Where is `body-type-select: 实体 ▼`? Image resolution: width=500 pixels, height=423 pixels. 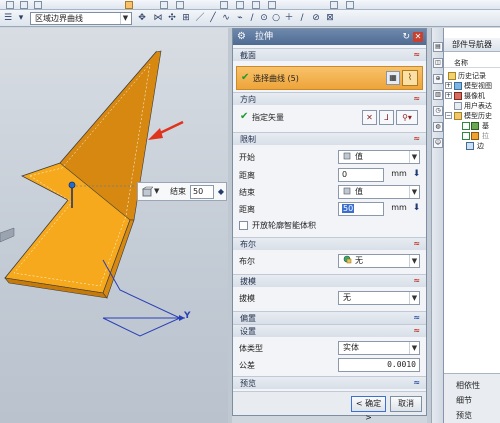 body-type-select: 实体 ▼ is located at coordinates (379, 348).